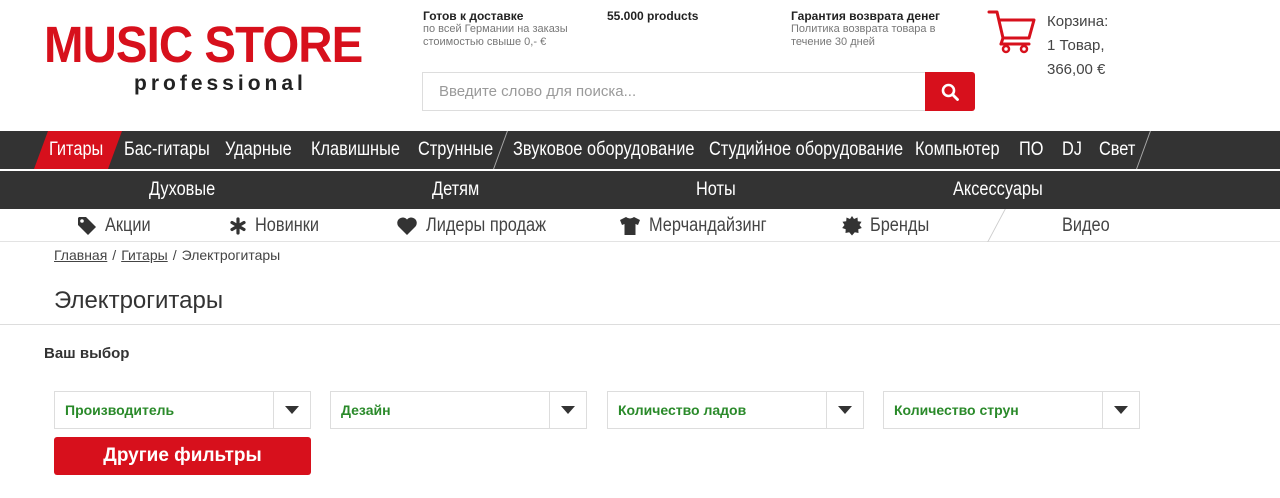 The width and height of the screenshot is (1280, 498). I want to click on search-bar, so click(698, 91).